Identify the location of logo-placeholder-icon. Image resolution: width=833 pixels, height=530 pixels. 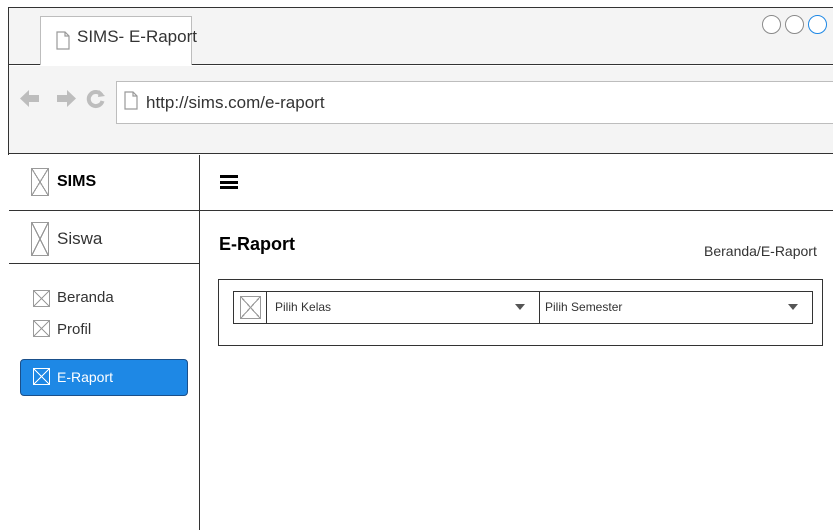
(40, 182).